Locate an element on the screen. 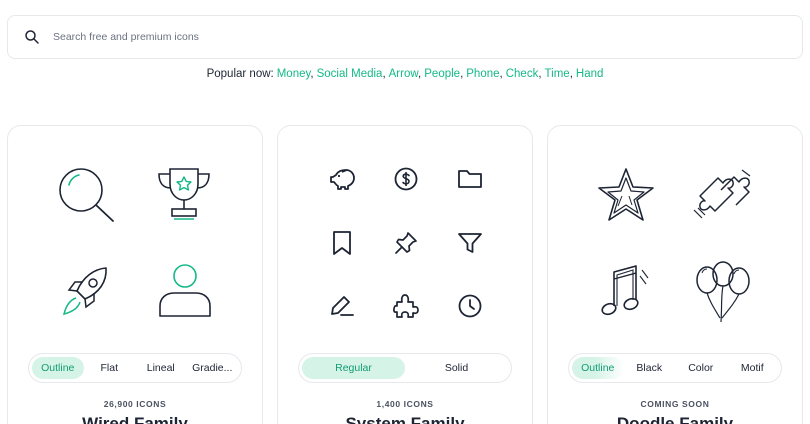 Image resolution: width=810 pixels, height=424 pixels. rocket-icon is located at coordinates (84, 291).